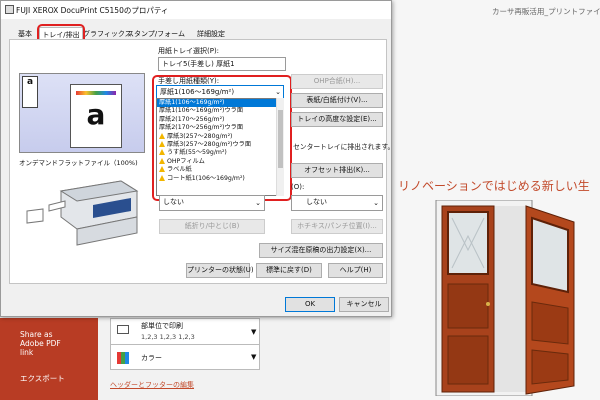 The image size is (600, 400). I want to click on help-button: ヘルプ(H), so click(355, 270).